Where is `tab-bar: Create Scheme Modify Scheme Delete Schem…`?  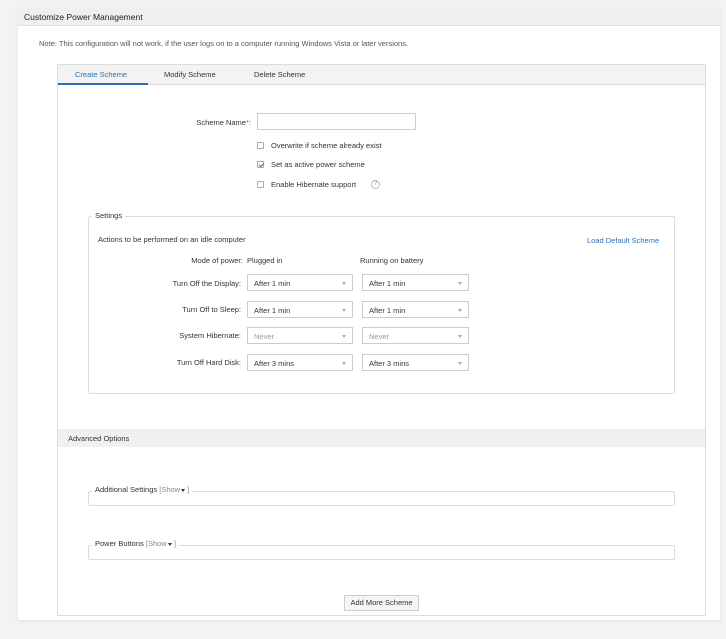
tab-bar: Create Scheme Modify Scheme Delete Schem… is located at coordinates (381, 75).